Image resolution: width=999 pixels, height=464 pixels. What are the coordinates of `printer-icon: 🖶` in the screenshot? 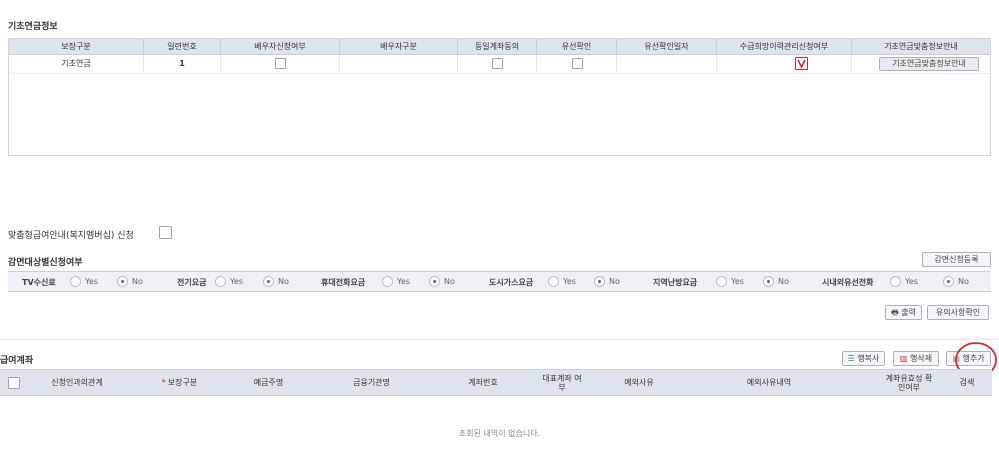 It's located at (895, 312).